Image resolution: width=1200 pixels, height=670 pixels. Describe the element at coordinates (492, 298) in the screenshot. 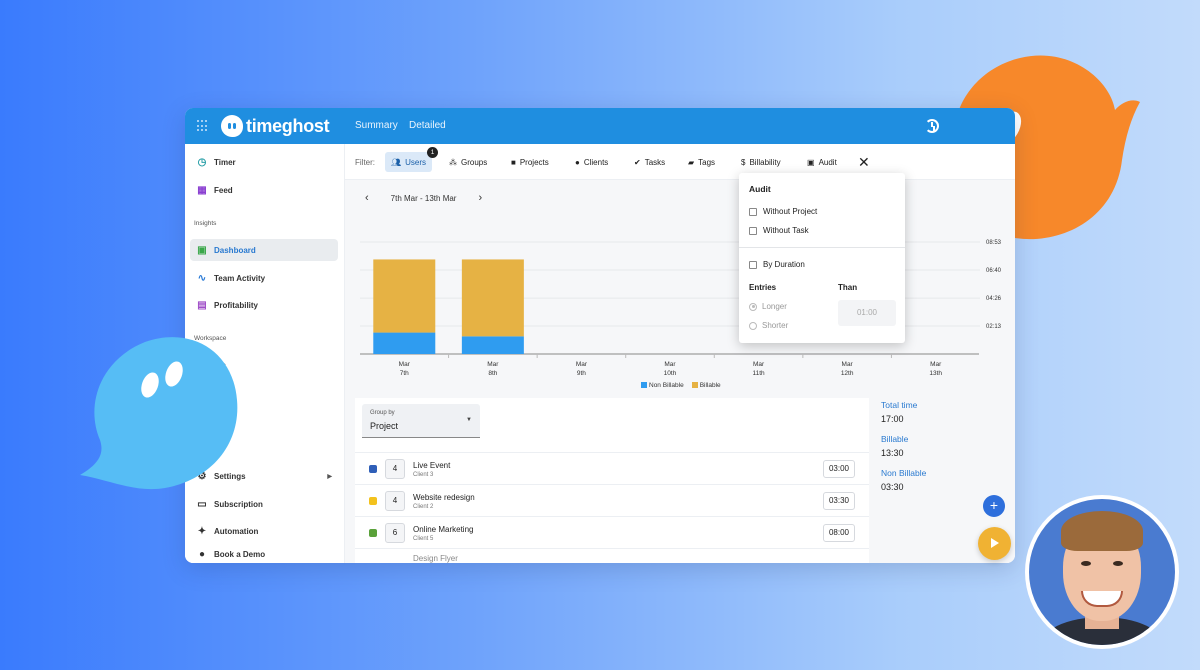

I see `bar-billable` at that location.